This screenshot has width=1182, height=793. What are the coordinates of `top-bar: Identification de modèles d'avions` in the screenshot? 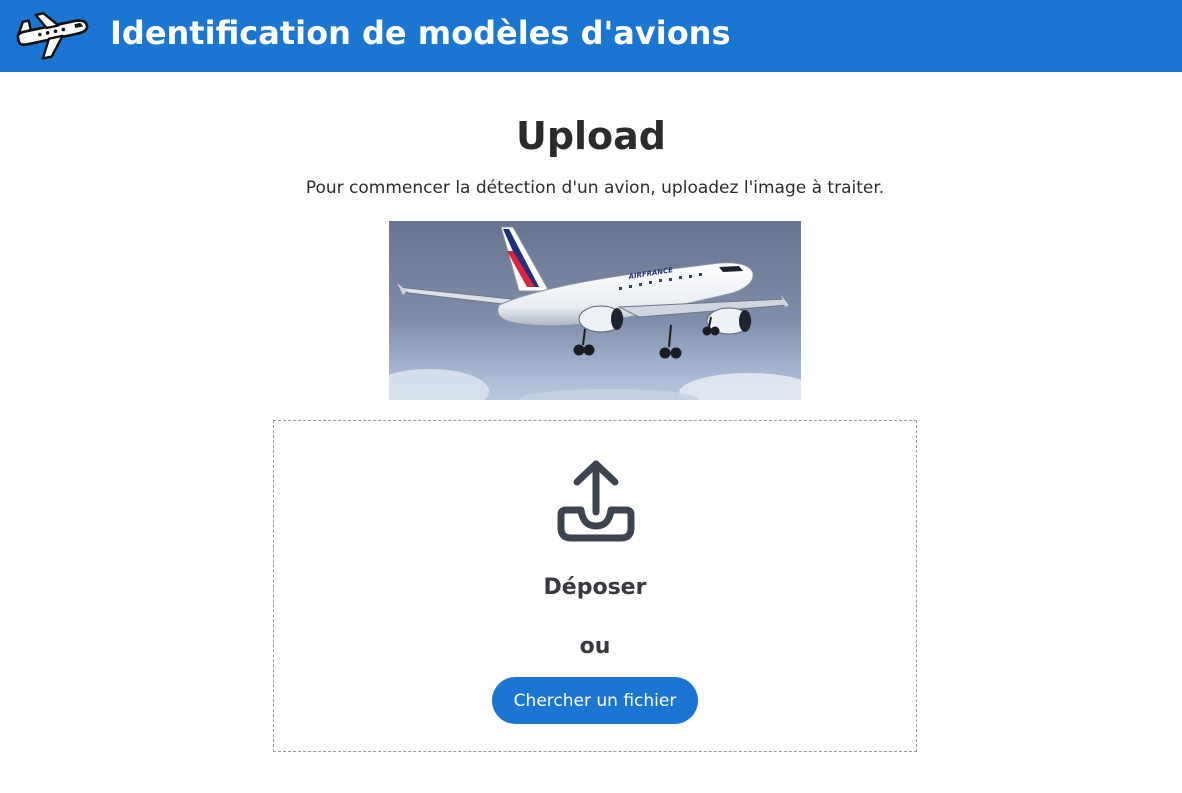 It's located at (591, 36).